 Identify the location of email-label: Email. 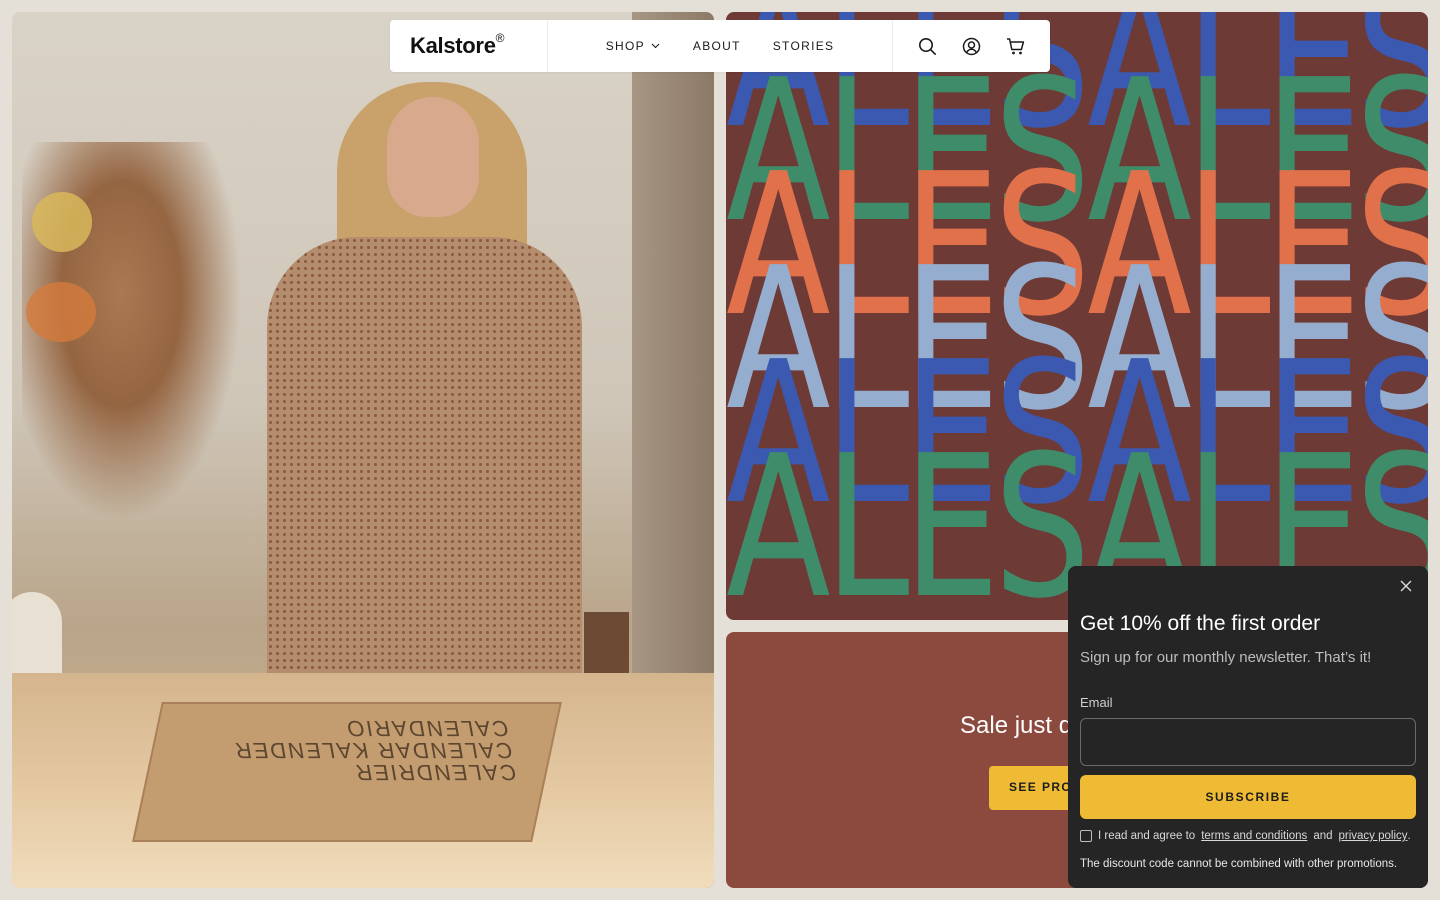
(1096, 702).